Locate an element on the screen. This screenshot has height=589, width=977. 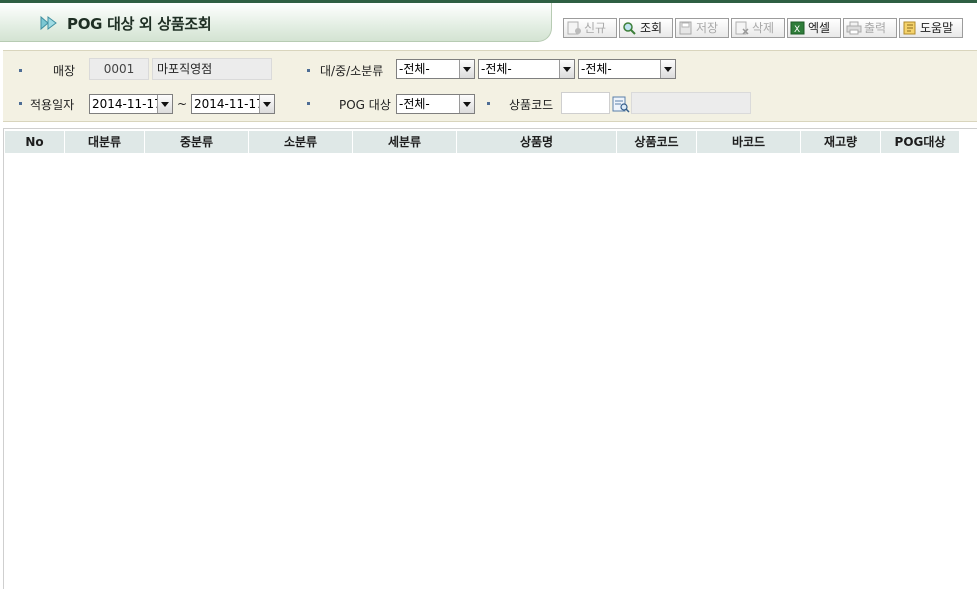
product-code-input is located at coordinates (585, 103).